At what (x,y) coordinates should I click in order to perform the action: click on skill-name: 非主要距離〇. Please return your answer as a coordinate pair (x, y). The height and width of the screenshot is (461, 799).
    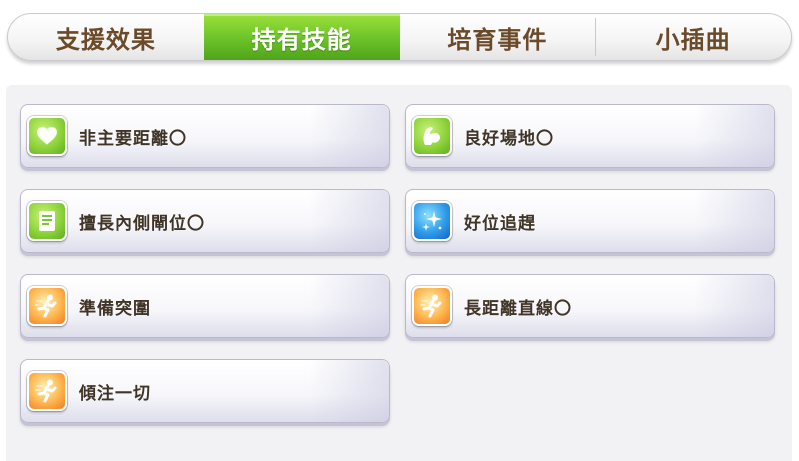
    Looking at the image, I should click on (133, 138).